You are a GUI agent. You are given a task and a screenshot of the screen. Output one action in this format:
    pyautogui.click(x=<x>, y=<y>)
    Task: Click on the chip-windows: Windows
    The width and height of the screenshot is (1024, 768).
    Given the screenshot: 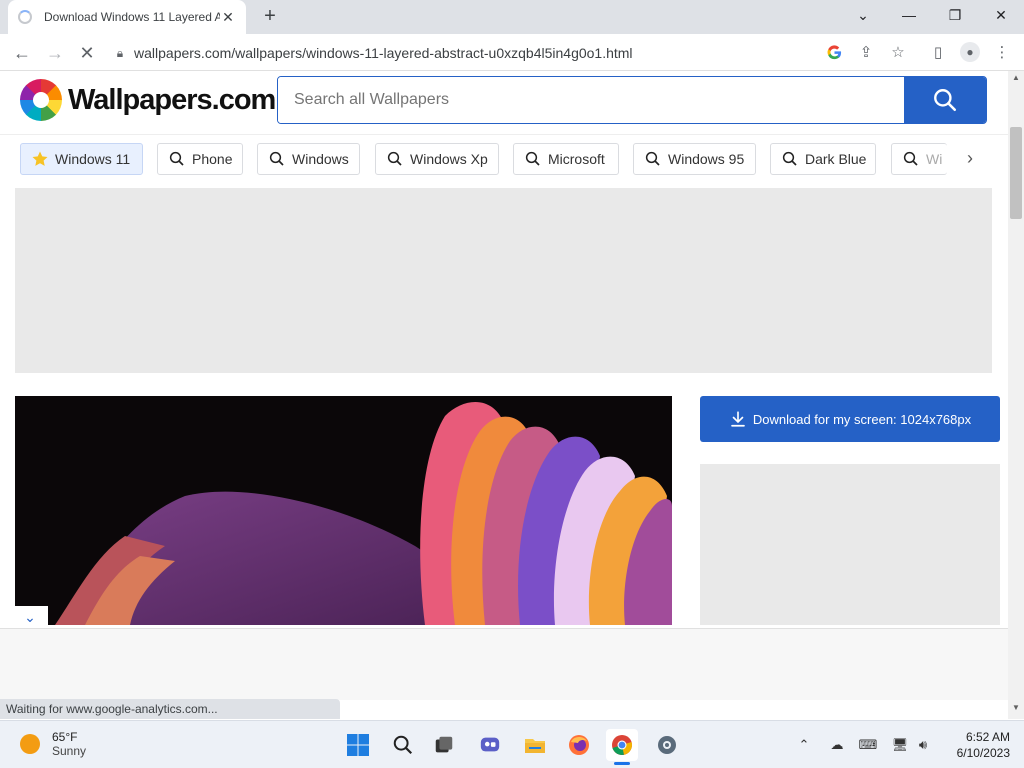 What is the action you would take?
    pyautogui.click(x=308, y=159)
    